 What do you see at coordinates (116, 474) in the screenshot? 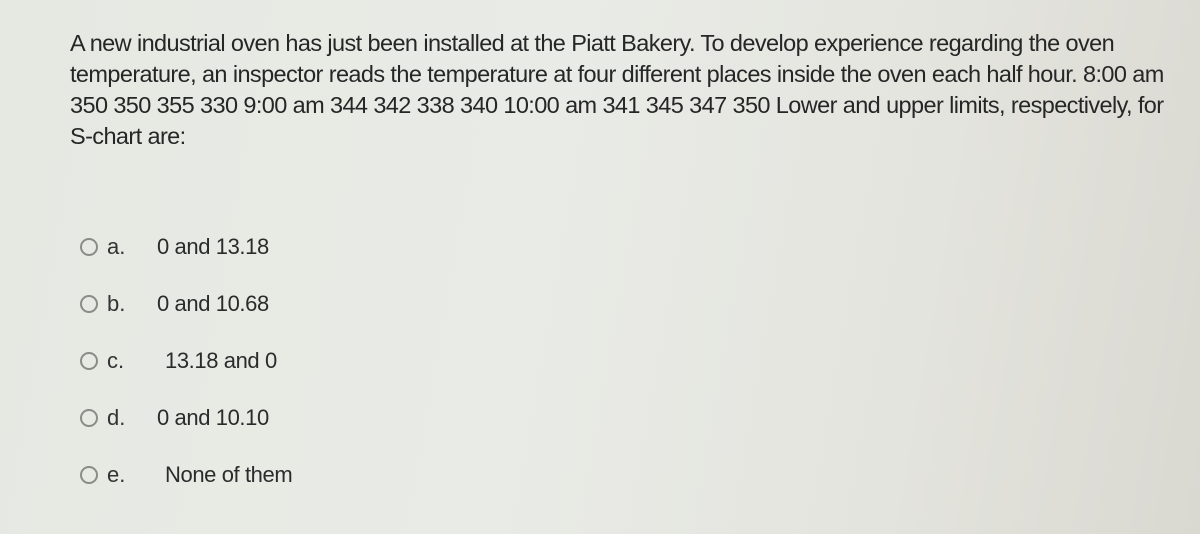
I see `option-letter: e.` at bounding box center [116, 474].